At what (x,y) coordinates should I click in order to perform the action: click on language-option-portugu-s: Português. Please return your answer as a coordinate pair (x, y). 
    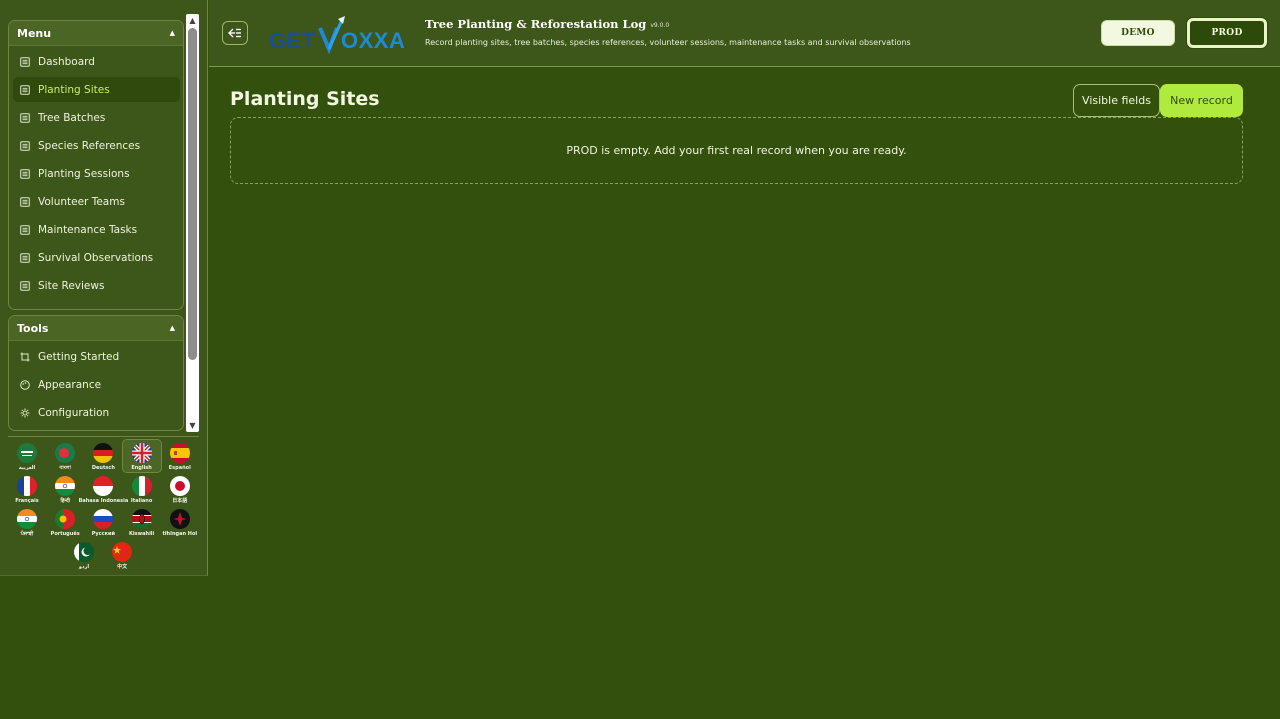
    Looking at the image, I should click on (65, 522).